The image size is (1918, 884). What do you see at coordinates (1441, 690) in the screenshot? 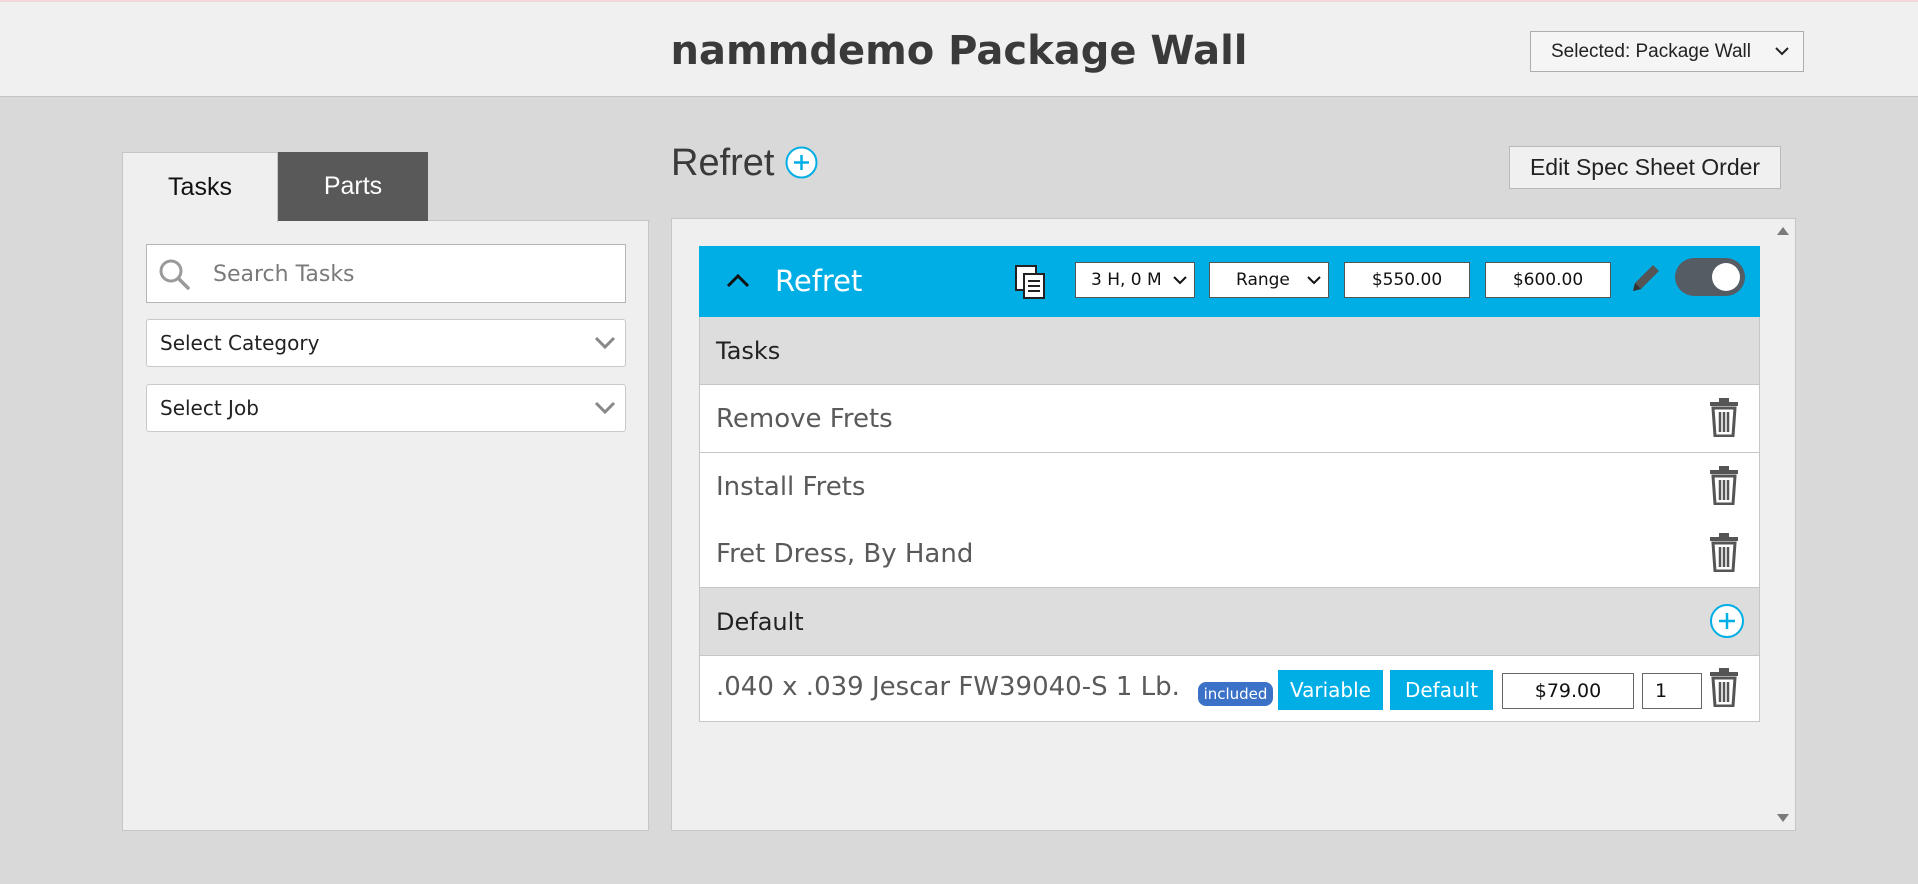
I see `default-button: Default` at bounding box center [1441, 690].